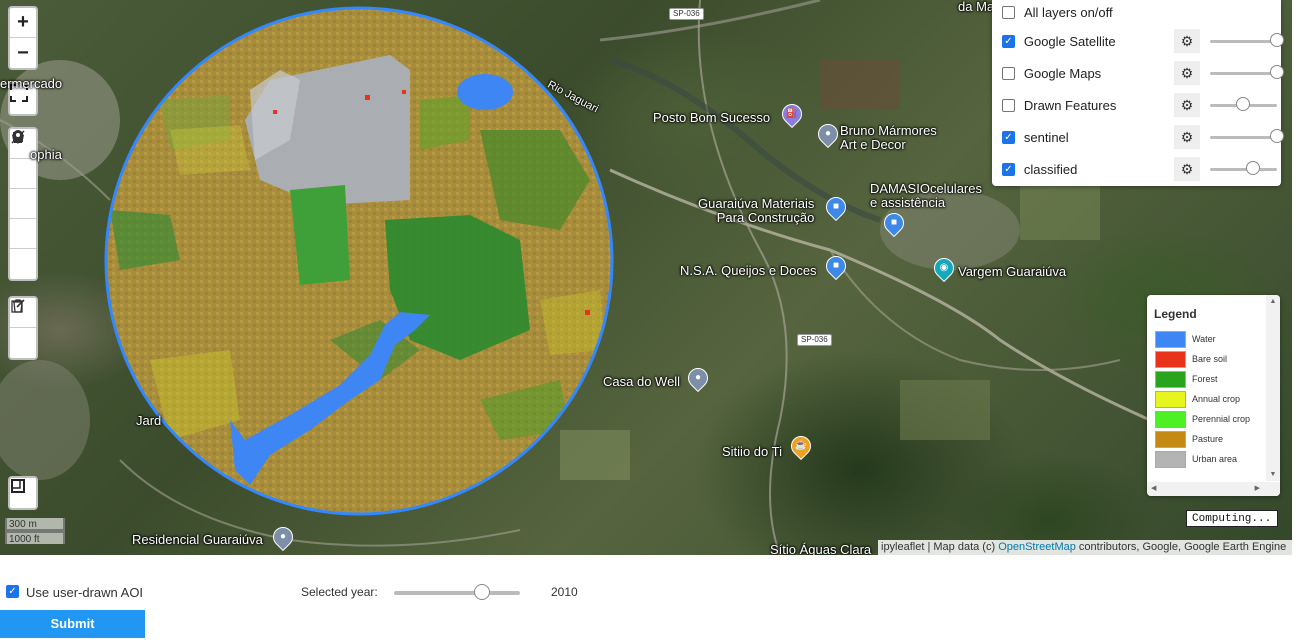 The image size is (1308, 642). What do you see at coordinates (1153, 488) in the screenshot?
I see `scroll-left-icon: ◀` at bounding box center [1153, 488].